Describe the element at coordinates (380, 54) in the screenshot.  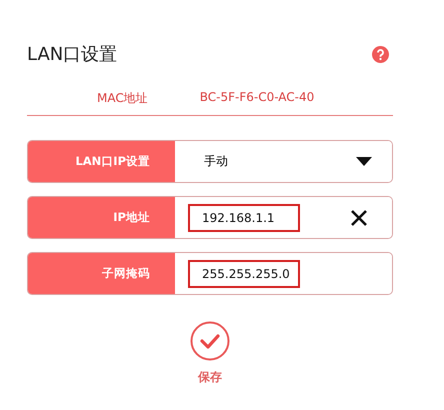
I see `help-icon` at that location.